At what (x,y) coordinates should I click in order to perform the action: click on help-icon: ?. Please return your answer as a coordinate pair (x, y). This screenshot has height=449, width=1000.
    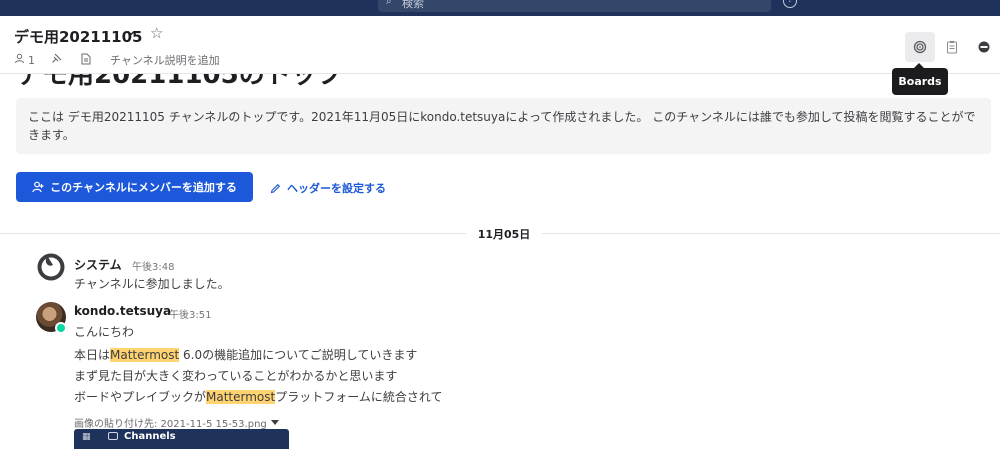
    Looking at the image, I should click on (790, 4).